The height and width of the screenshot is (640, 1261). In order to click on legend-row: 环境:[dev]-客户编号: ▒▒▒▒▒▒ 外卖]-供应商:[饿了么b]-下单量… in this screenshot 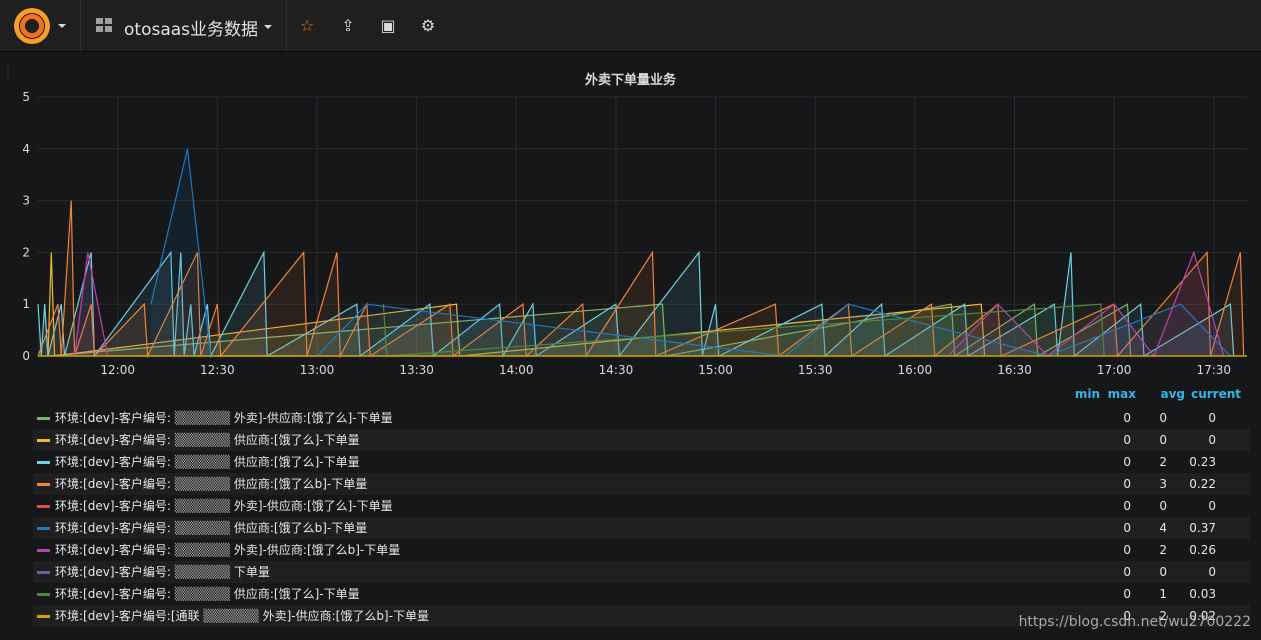, I will do `click(641, 550)`.